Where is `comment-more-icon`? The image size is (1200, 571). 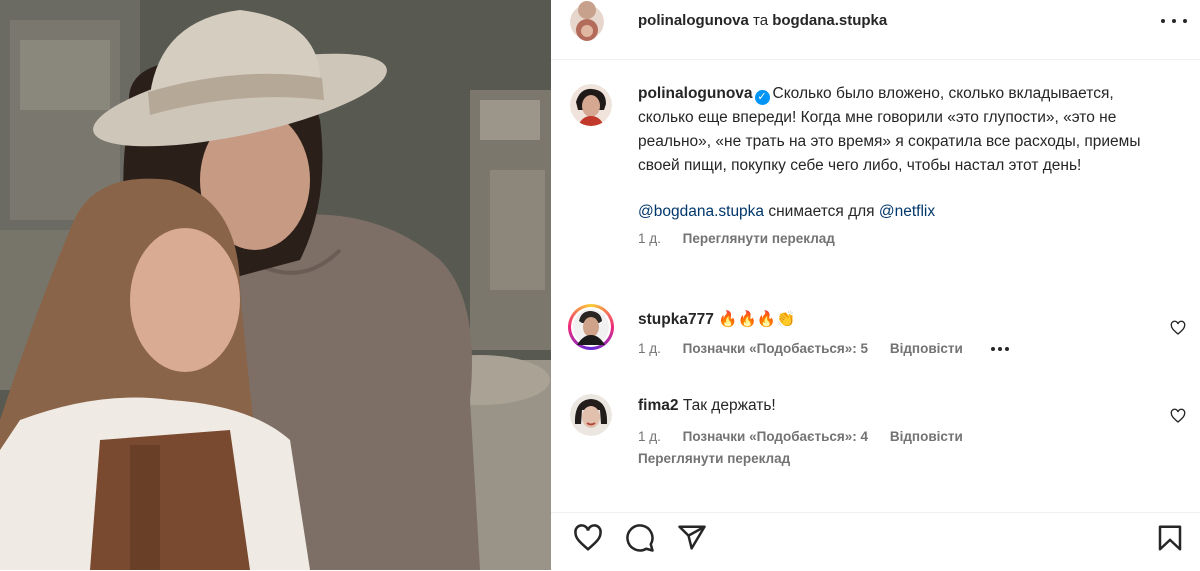 comment-more-icon is located at coordinates (999, 349).